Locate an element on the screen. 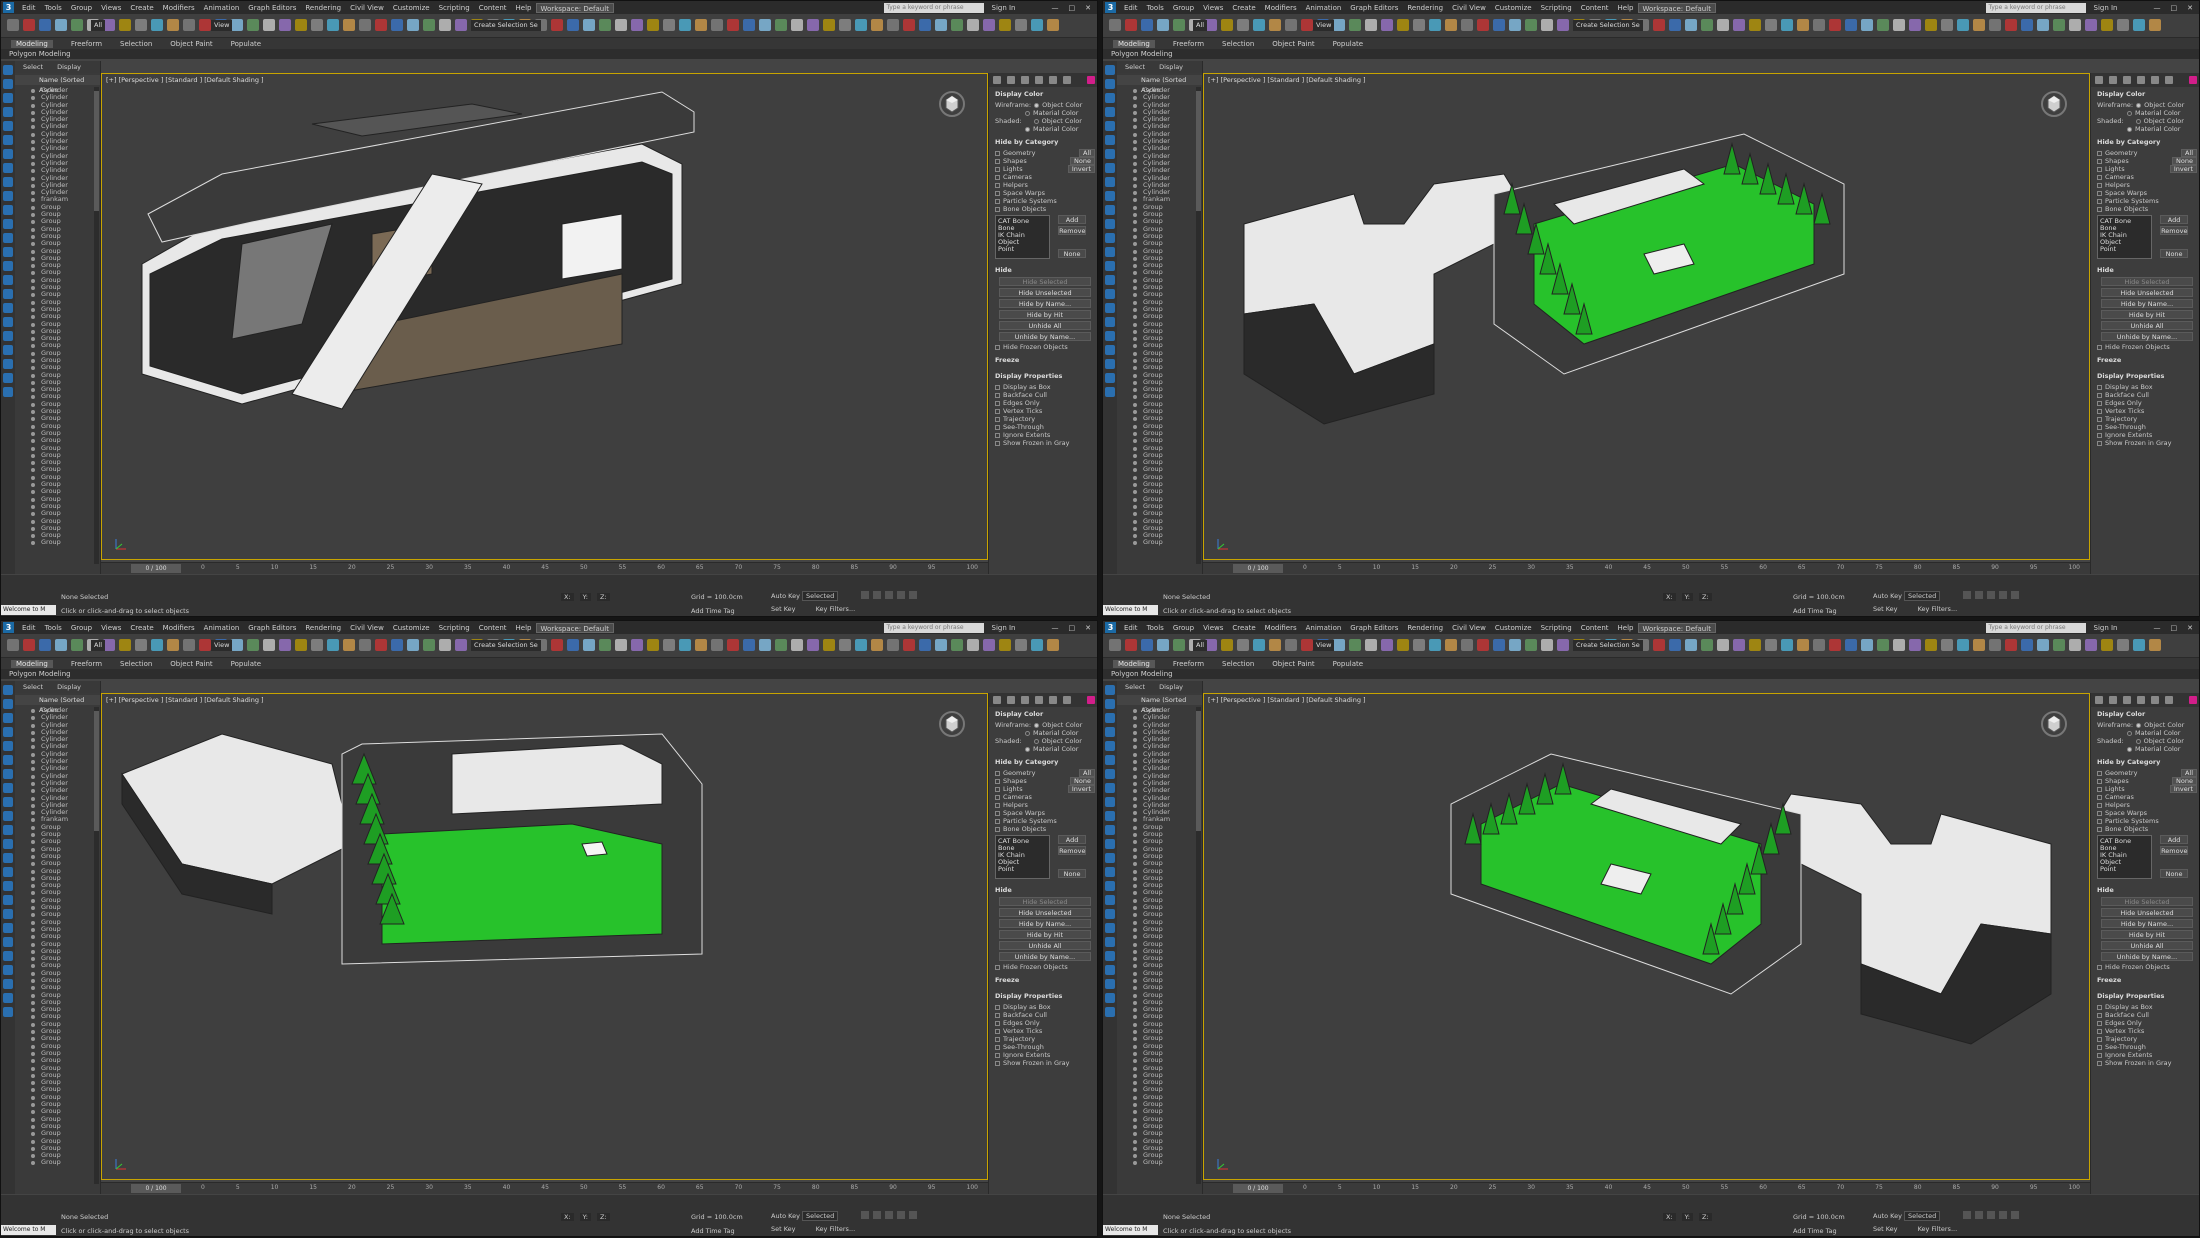  hide-button: Hide Unselected is located at coordinates (2147, 912).